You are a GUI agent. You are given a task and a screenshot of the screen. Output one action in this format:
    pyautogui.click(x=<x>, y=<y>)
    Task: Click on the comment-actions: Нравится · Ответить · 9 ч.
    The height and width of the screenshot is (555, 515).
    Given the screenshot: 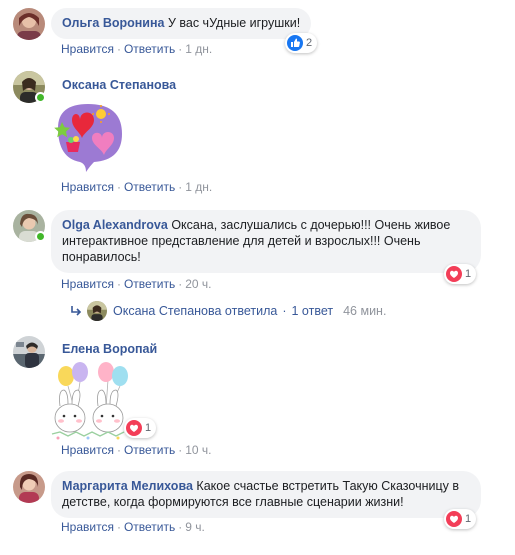 What is the action you would take?
    pyautogui.click(x=133, y=527)
    